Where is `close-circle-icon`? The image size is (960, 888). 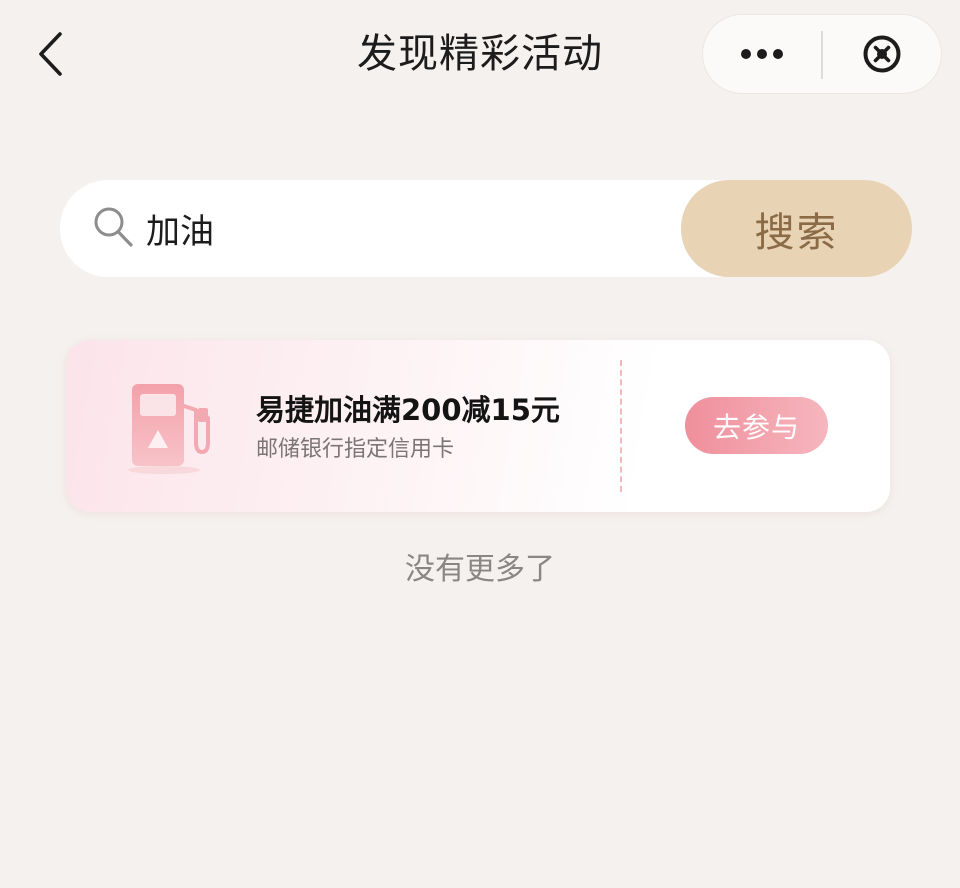
close-circle-icon is located at coordinates (882, 54).